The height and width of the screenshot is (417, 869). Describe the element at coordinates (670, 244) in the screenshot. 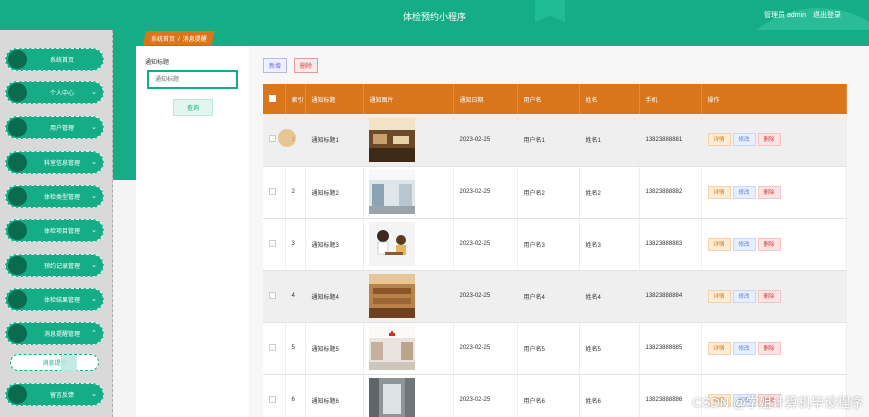

I see `phone-cell: 13823888883` at that location.